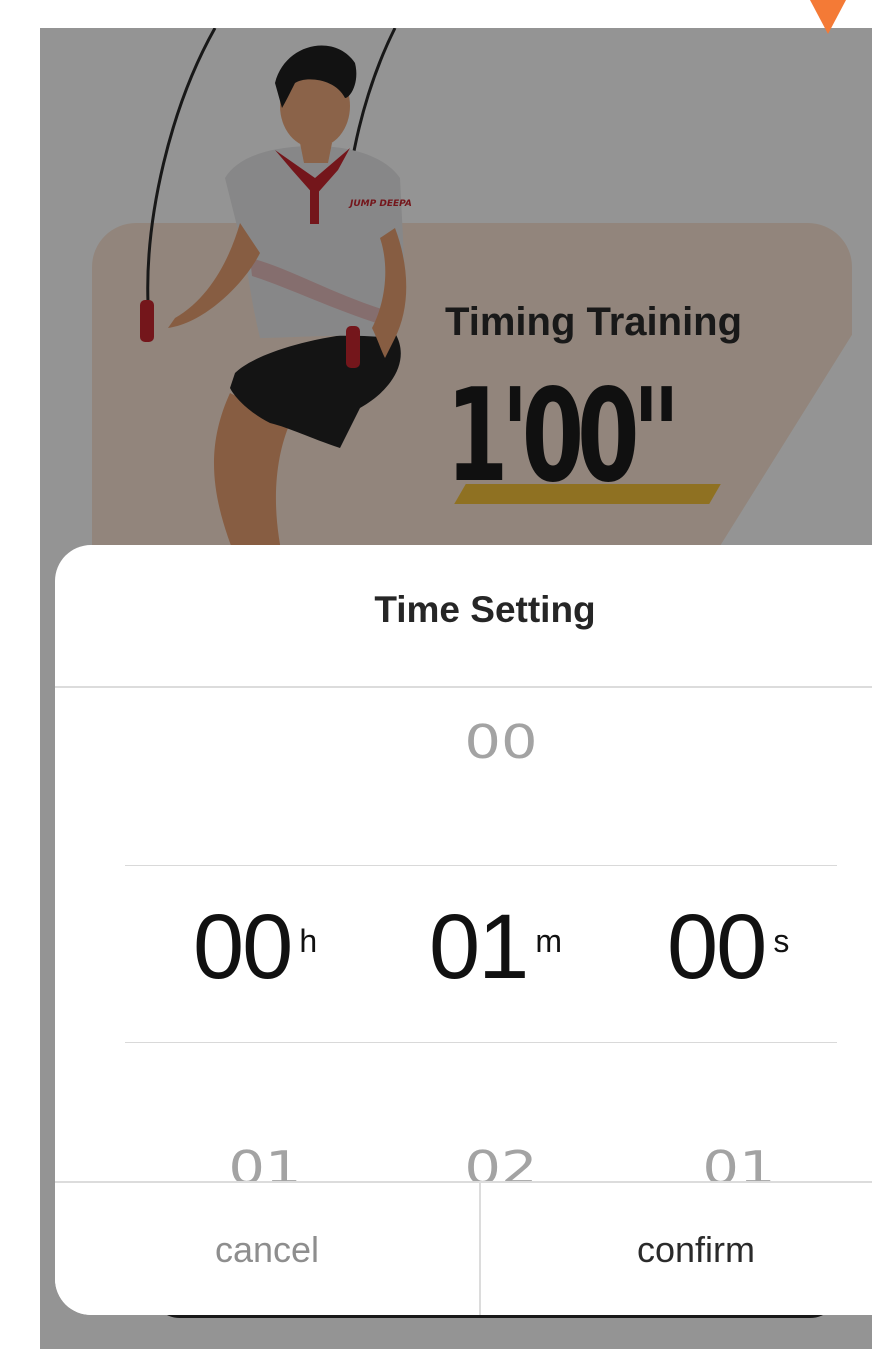 This screenshot has height=1349, width=872. I want to click on cancel-button: cancel, so click(267, 1249).